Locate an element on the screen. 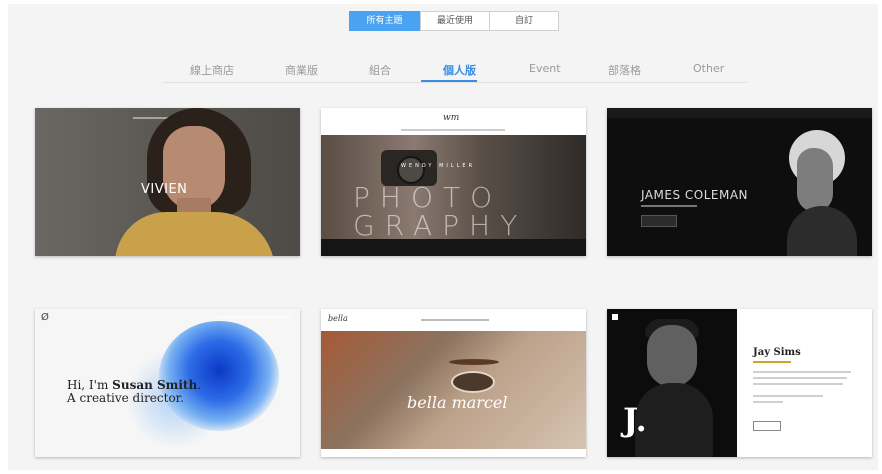 This screenshot has width=882, height=474. template-card-bella-marcel: bella bella marcel is located at coordinates (453, 383).